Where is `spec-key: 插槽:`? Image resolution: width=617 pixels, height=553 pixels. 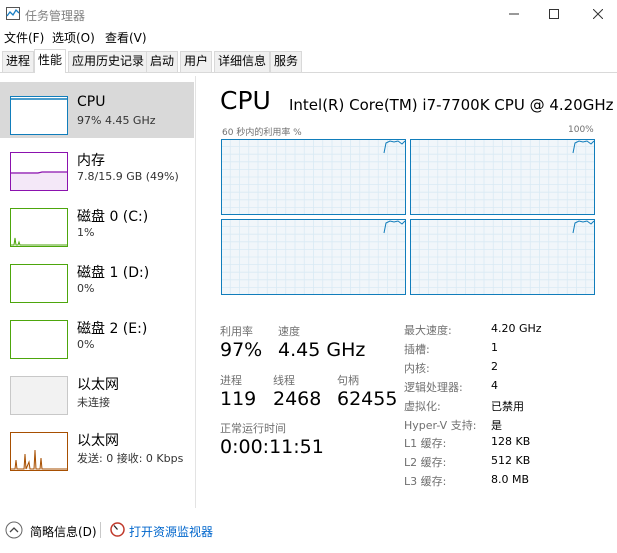
spec-key: 插槽: is located at coordinates (417, 349).